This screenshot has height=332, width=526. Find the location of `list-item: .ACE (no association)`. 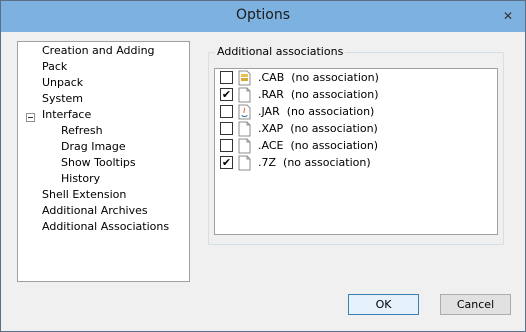

list-item: .ACE (no association) is located at coordinates (355, 146).